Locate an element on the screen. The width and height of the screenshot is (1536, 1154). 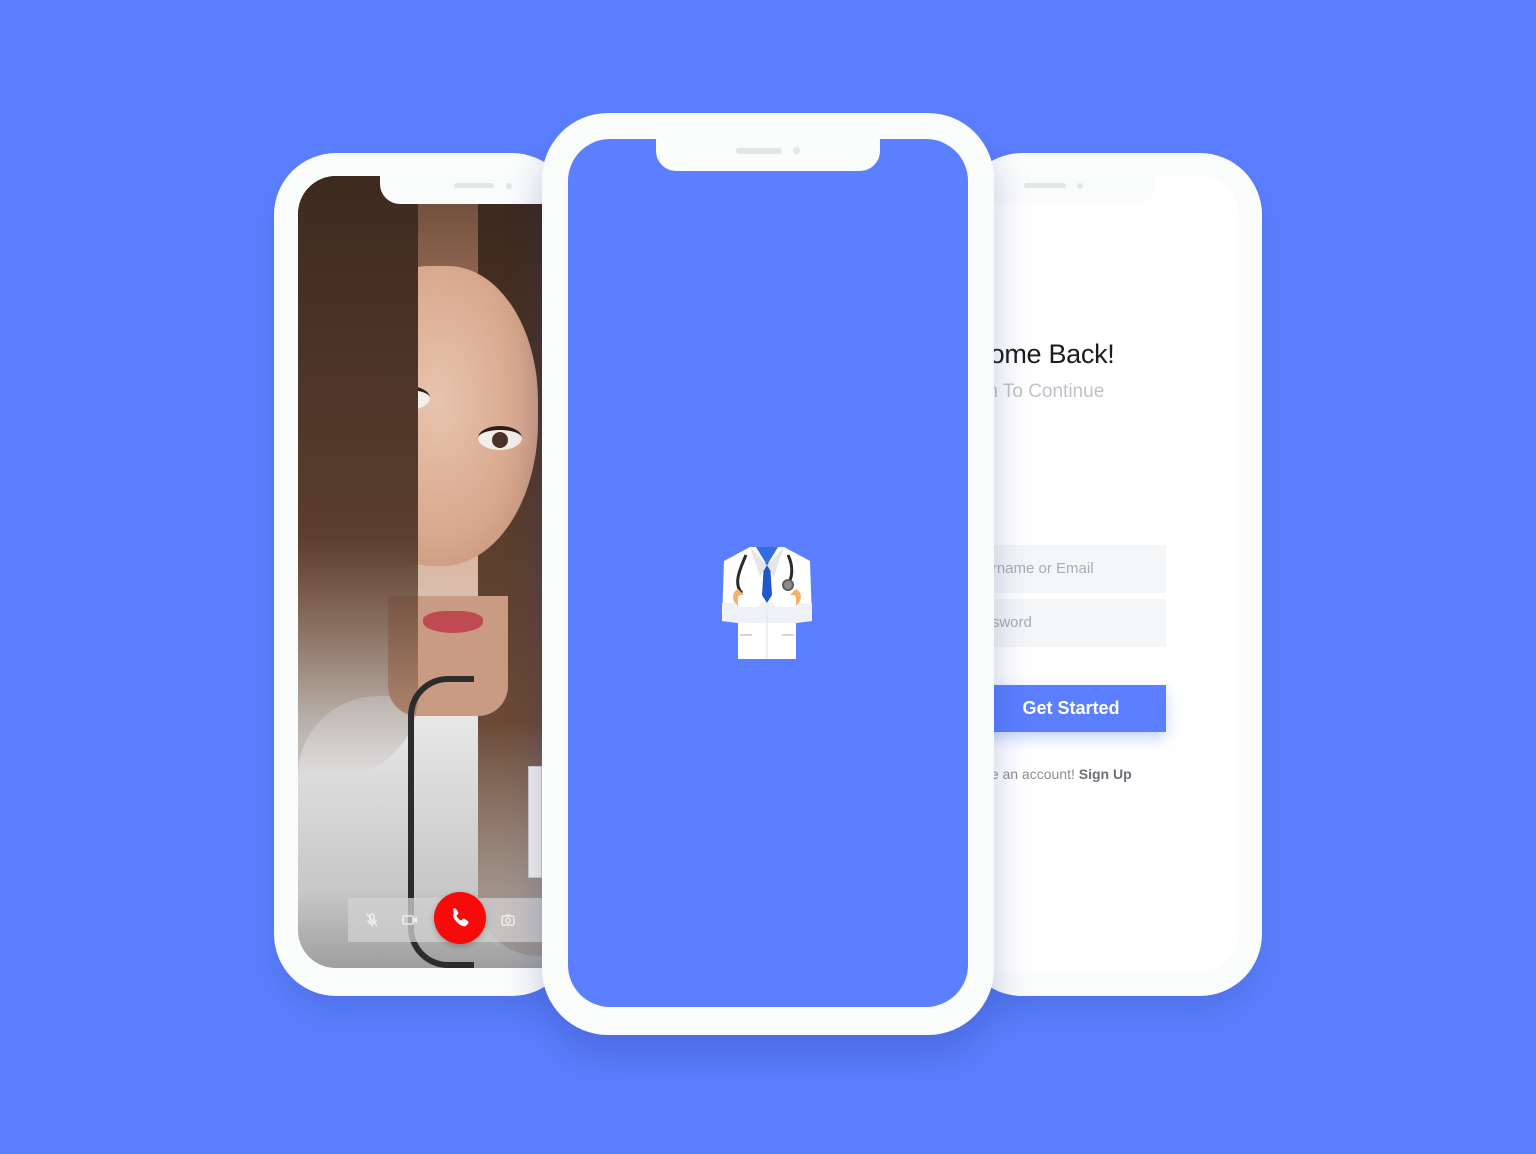
signup-link: Sign Up is located at coordinates (1105, 774).